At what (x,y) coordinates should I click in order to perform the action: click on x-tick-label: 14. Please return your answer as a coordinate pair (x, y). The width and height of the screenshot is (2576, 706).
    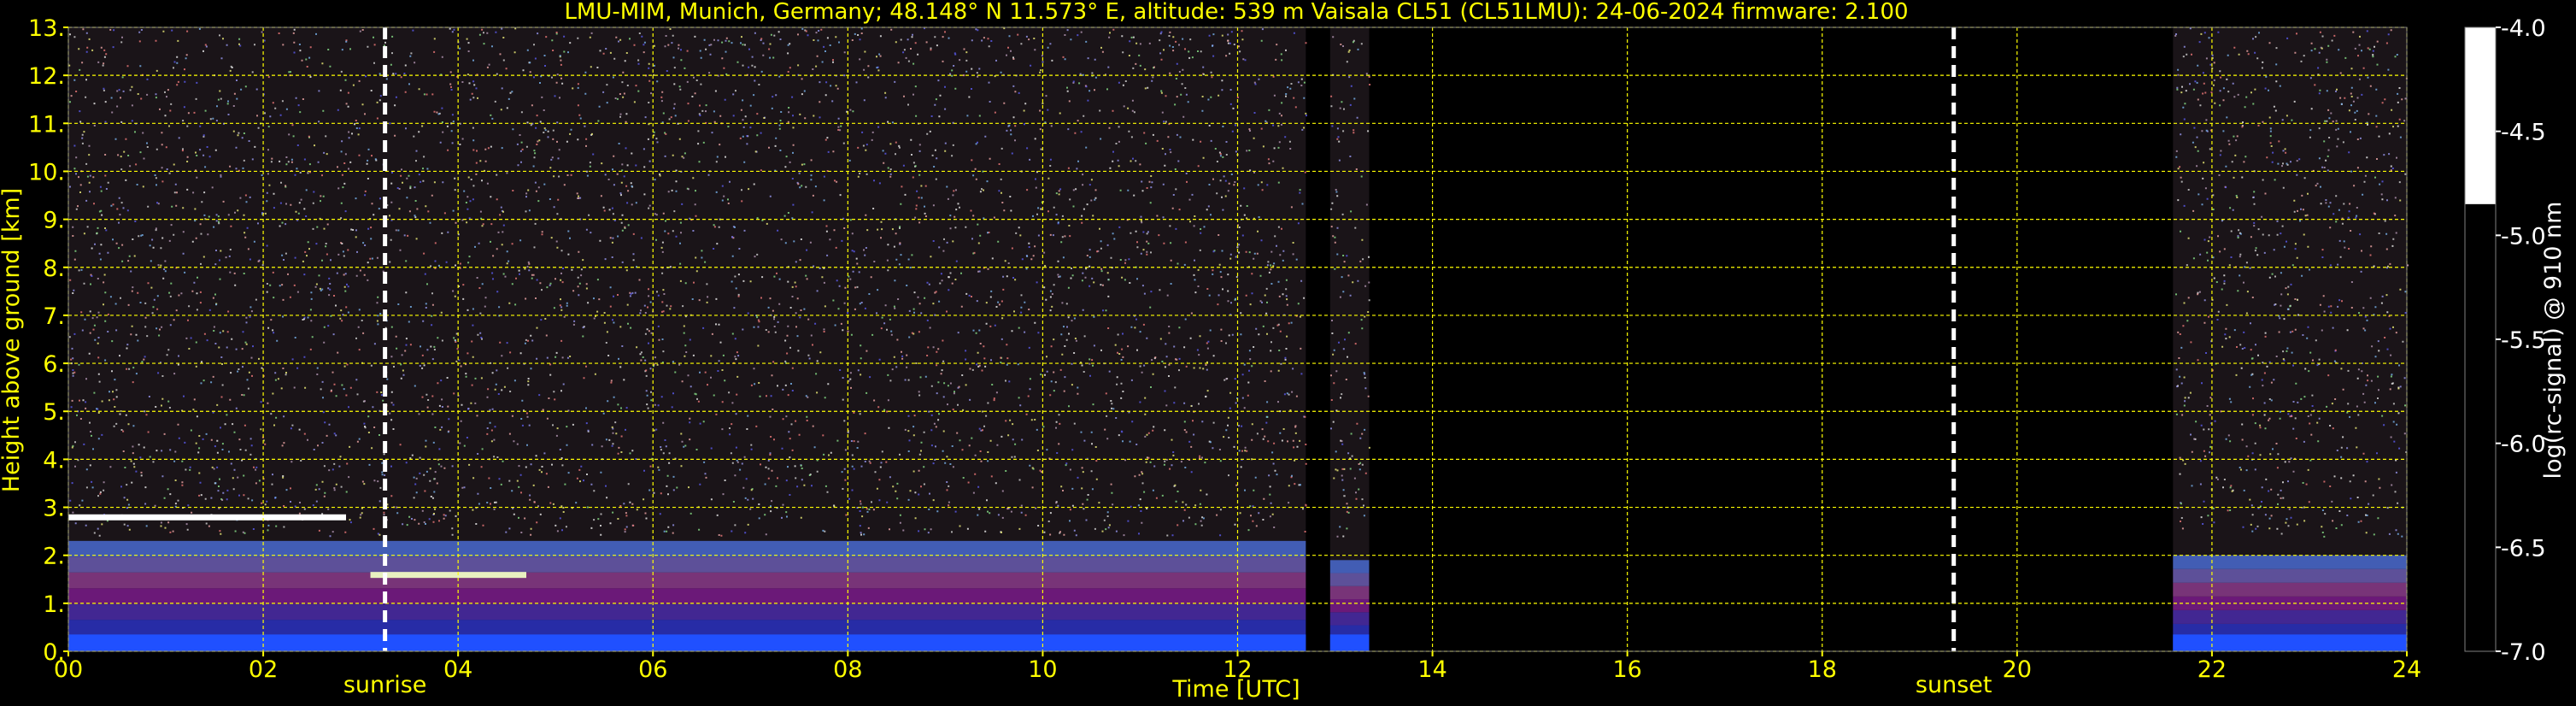
    Looking at the image, I should click on (1431, 669).